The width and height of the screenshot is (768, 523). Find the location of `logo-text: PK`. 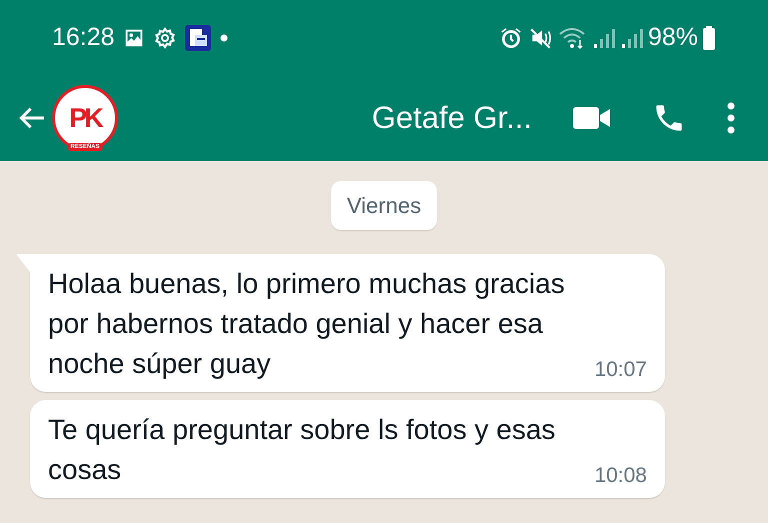

logo-text: PK is located at coordinates (85, 118).